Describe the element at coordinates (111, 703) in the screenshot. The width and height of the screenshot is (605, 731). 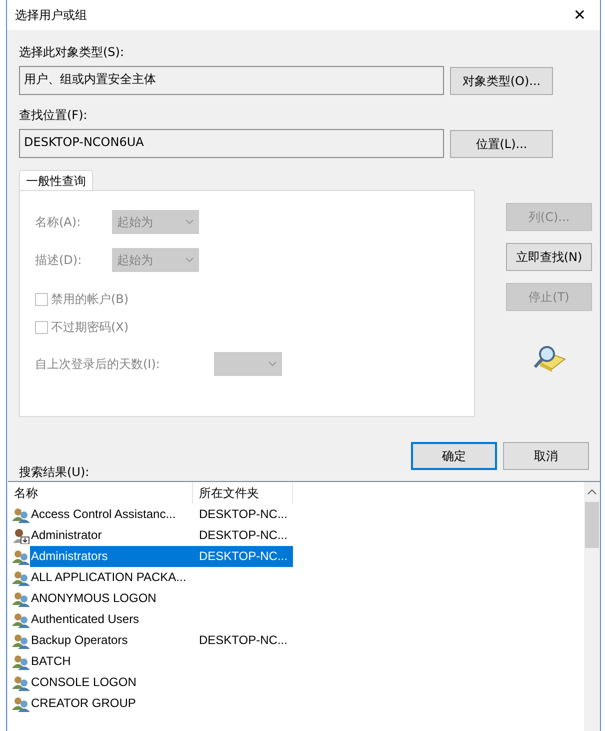
I see `table-cell: CREATOR GROUP` at that location.